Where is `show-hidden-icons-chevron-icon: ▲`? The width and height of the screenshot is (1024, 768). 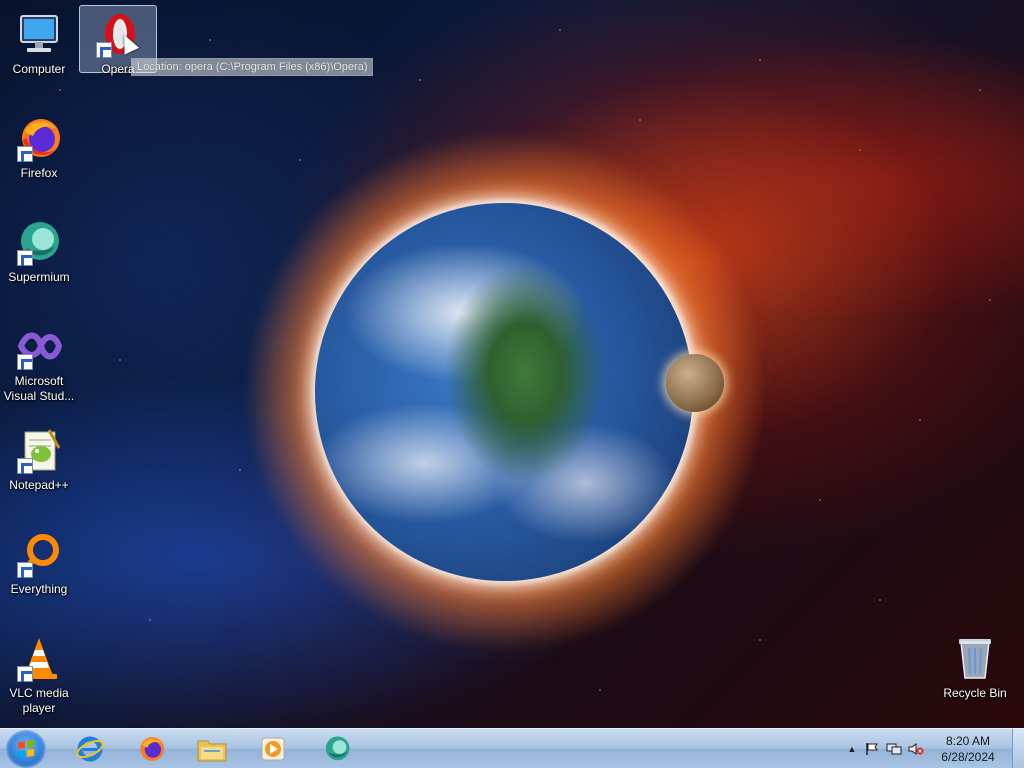 show-hidden-icons-chevron-icon: ▲ is located at coordinates (852, 749).